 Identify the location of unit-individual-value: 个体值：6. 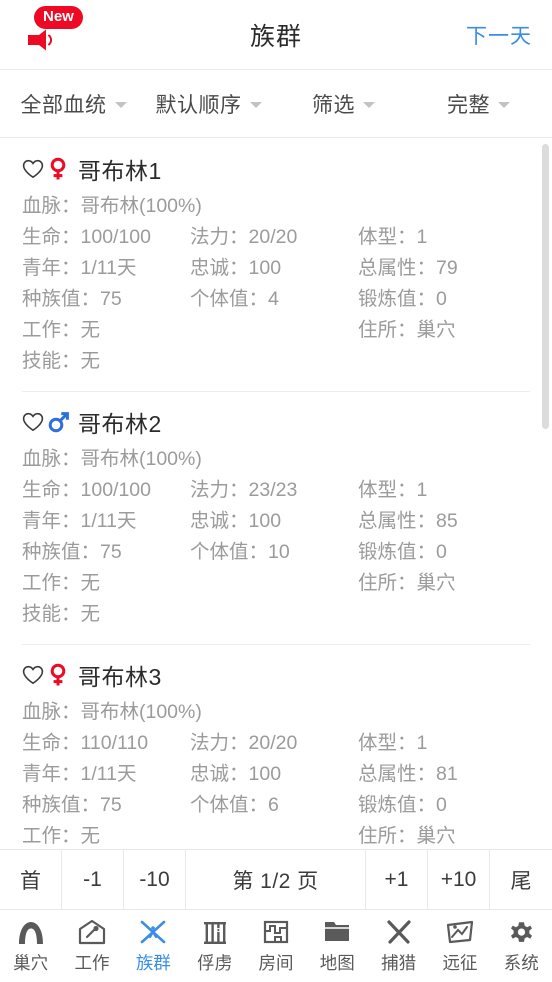
(234, 805).